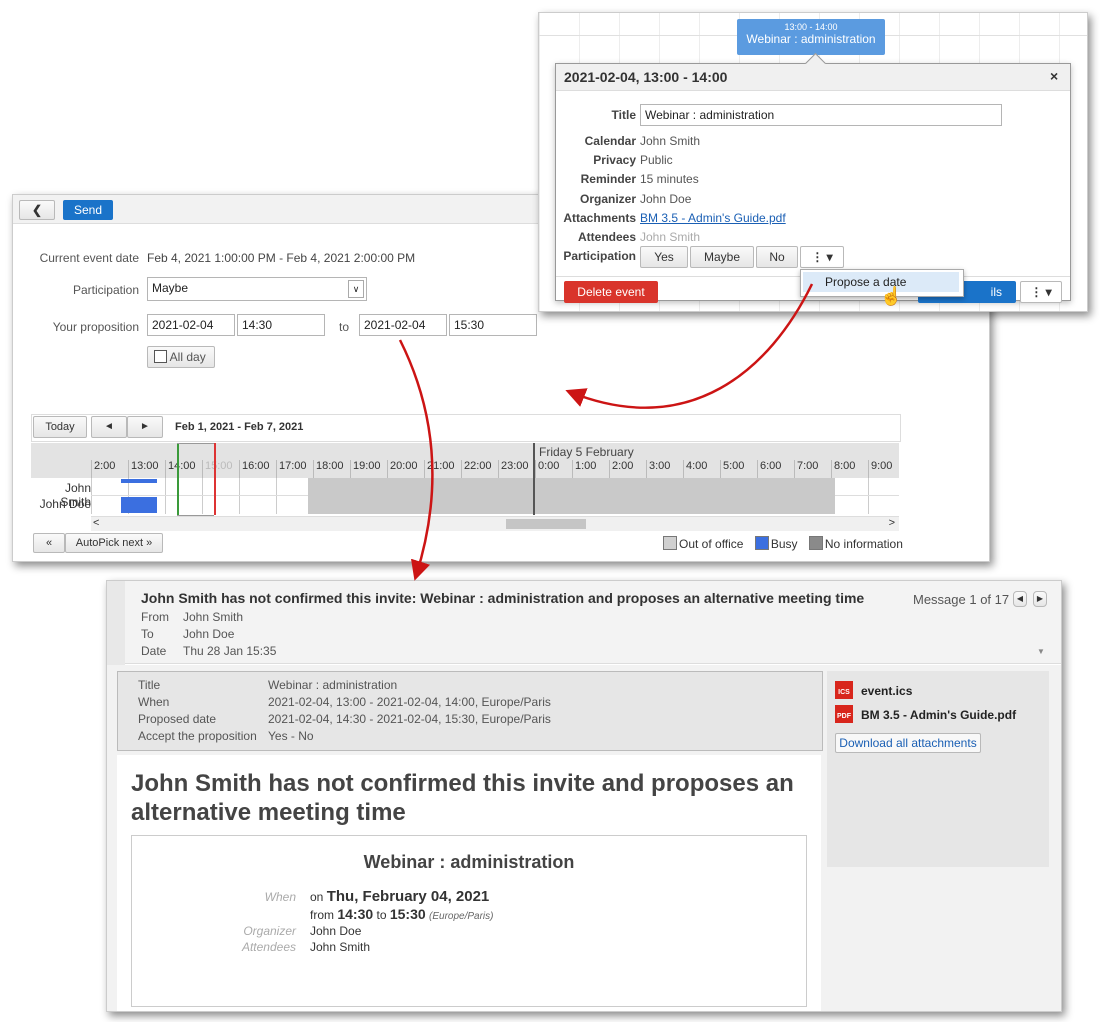 This screenshot has height=1022, width=1100. What do you see at coordinates (656, 160) in the screenshot?
I see `privacy-value: Public` at bounding box center [656, 160].